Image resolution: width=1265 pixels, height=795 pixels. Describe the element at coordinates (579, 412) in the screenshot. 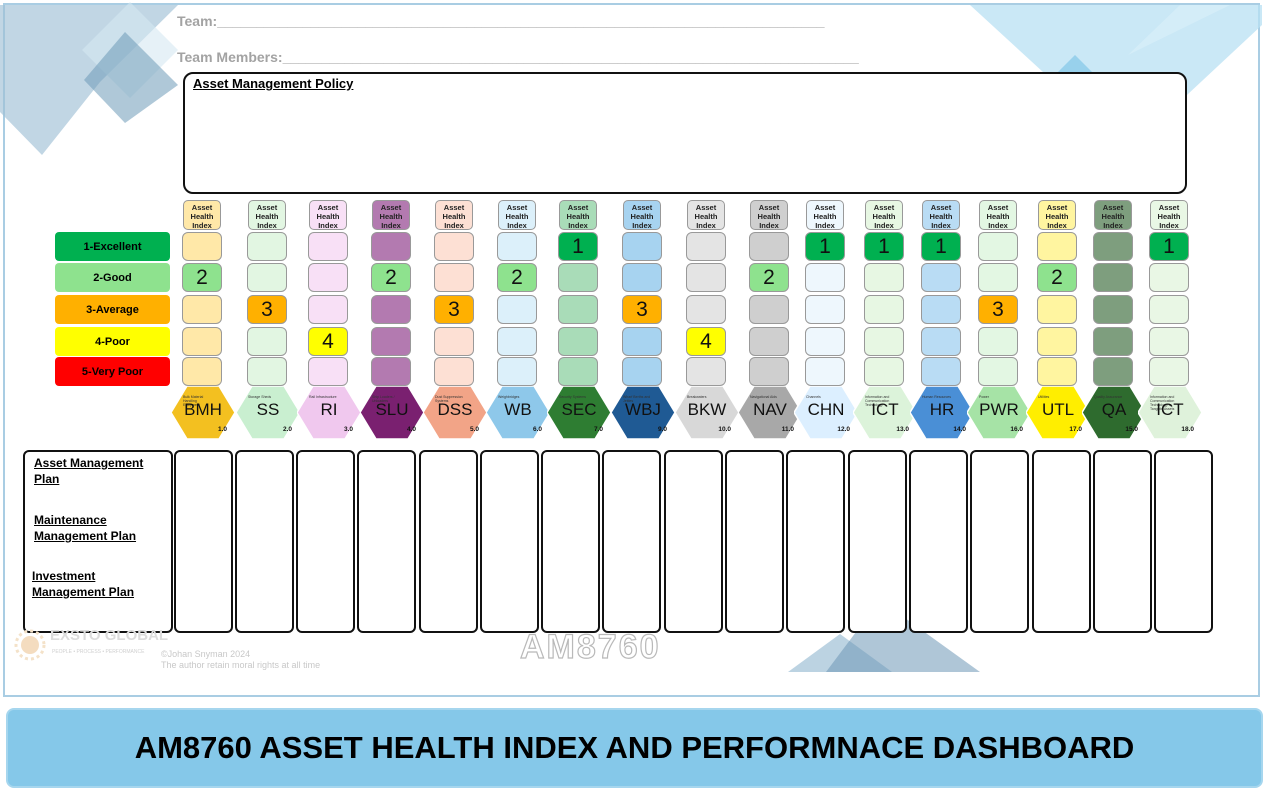

I see `asset-category-hexagon: Security Systems SEC 7.0` at that location.